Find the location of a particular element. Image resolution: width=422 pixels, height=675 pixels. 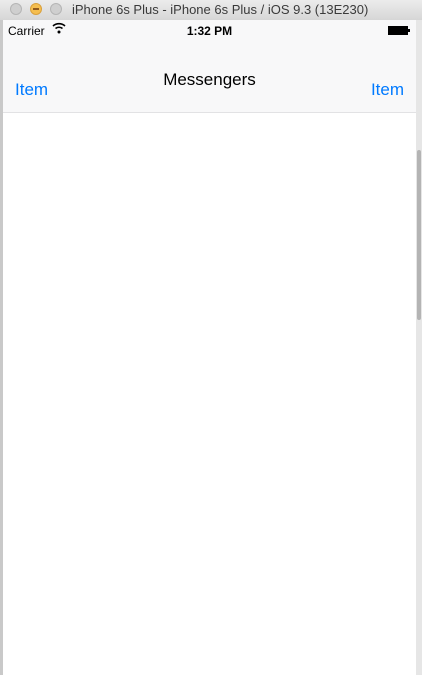

nav-title: Messengers is located at coordinates (209, 79).